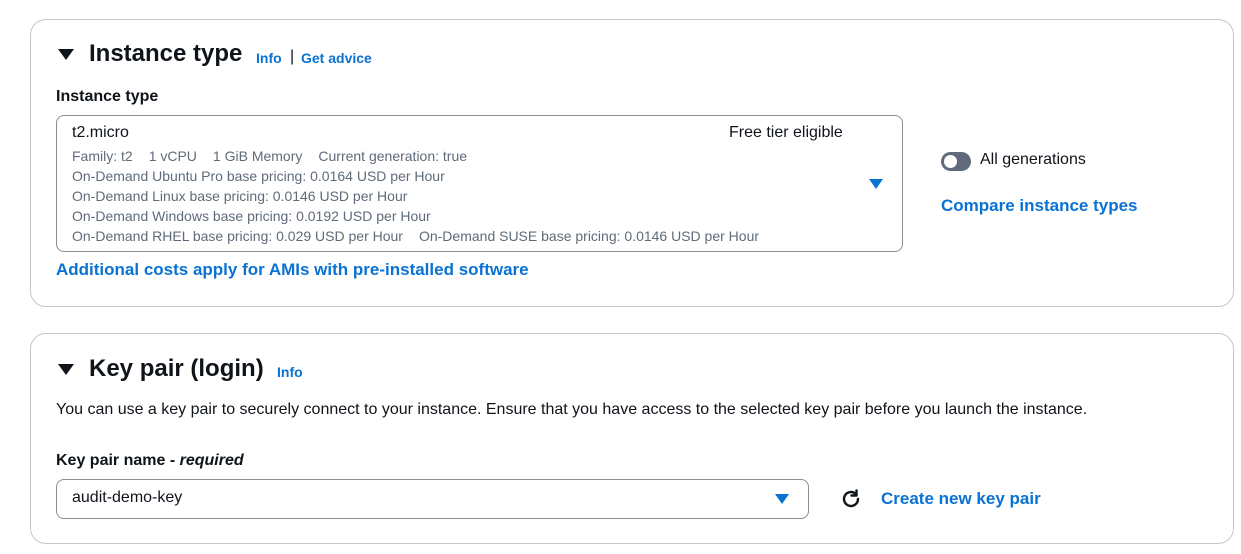 Image resolution: width=1241 pixels, height=554 pixels. I want to click on key-pair-info-link: Info, so click(290, 372).